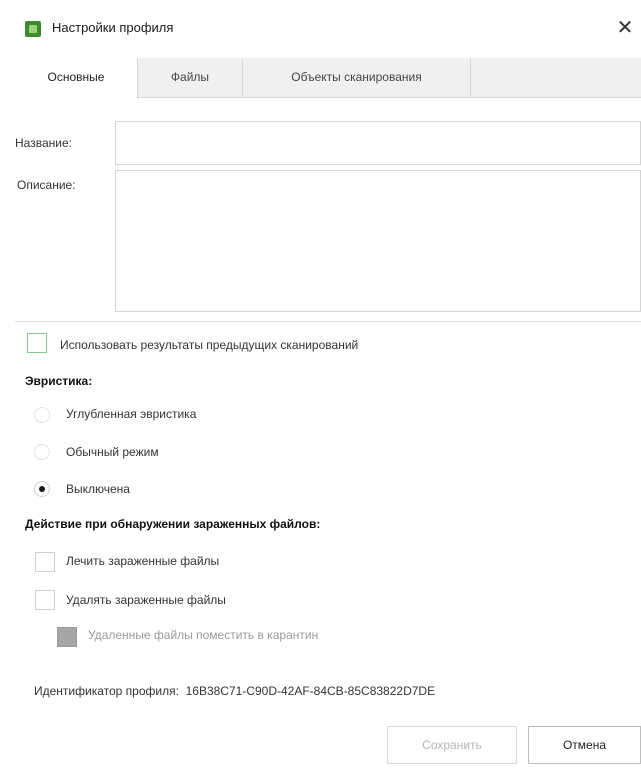  I want to click on use-previous-results-checkbox, so click(37, 343).